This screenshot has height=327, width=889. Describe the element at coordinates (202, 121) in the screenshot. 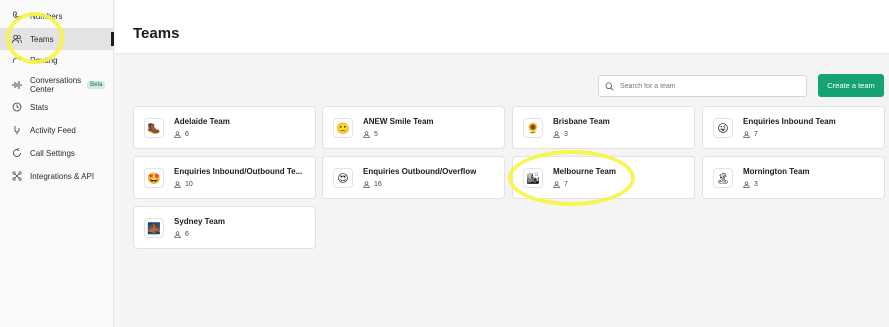

I see `team-name: Adelaide Team` at that location.